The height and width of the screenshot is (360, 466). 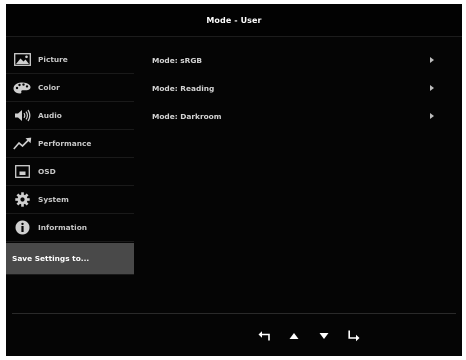 What do you see at coordinates (70, 88) in the screenshot?
I see `sidebar-item-color: Color` at bounding box center [70, 88].